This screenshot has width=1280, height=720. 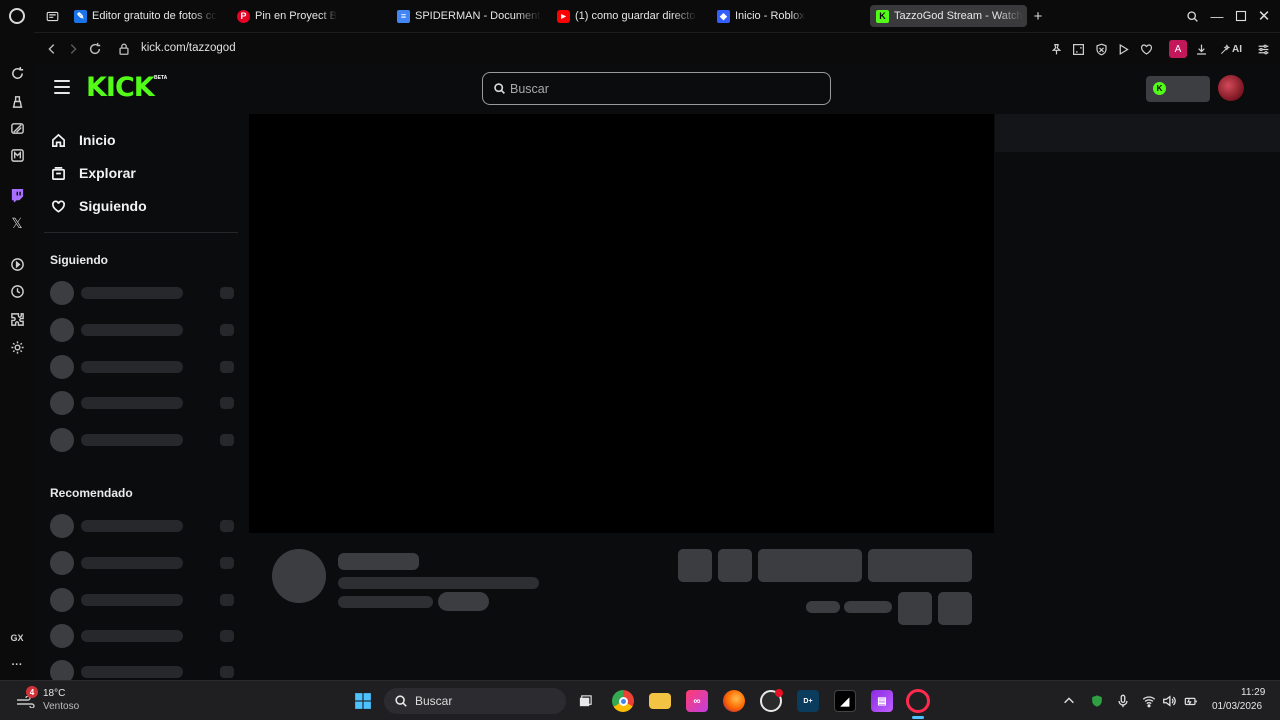 What do you see at coordinates (845, 701) in the screenshot?
I see `capcut-icon: ◢` at bounding box center [845, 701].